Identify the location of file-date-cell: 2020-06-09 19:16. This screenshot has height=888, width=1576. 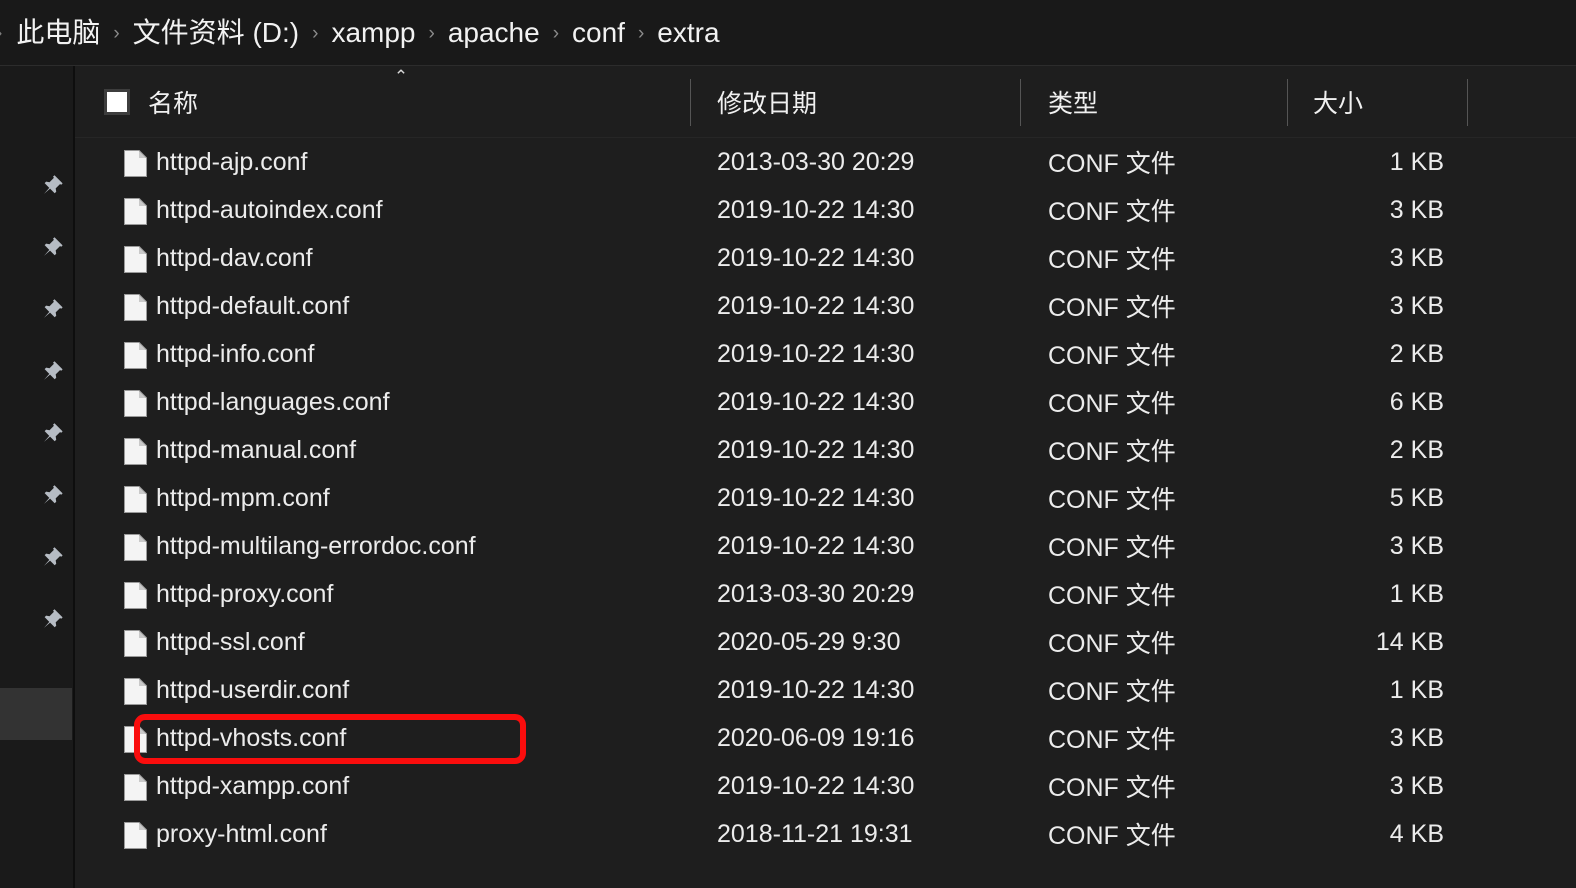
(816, 737).